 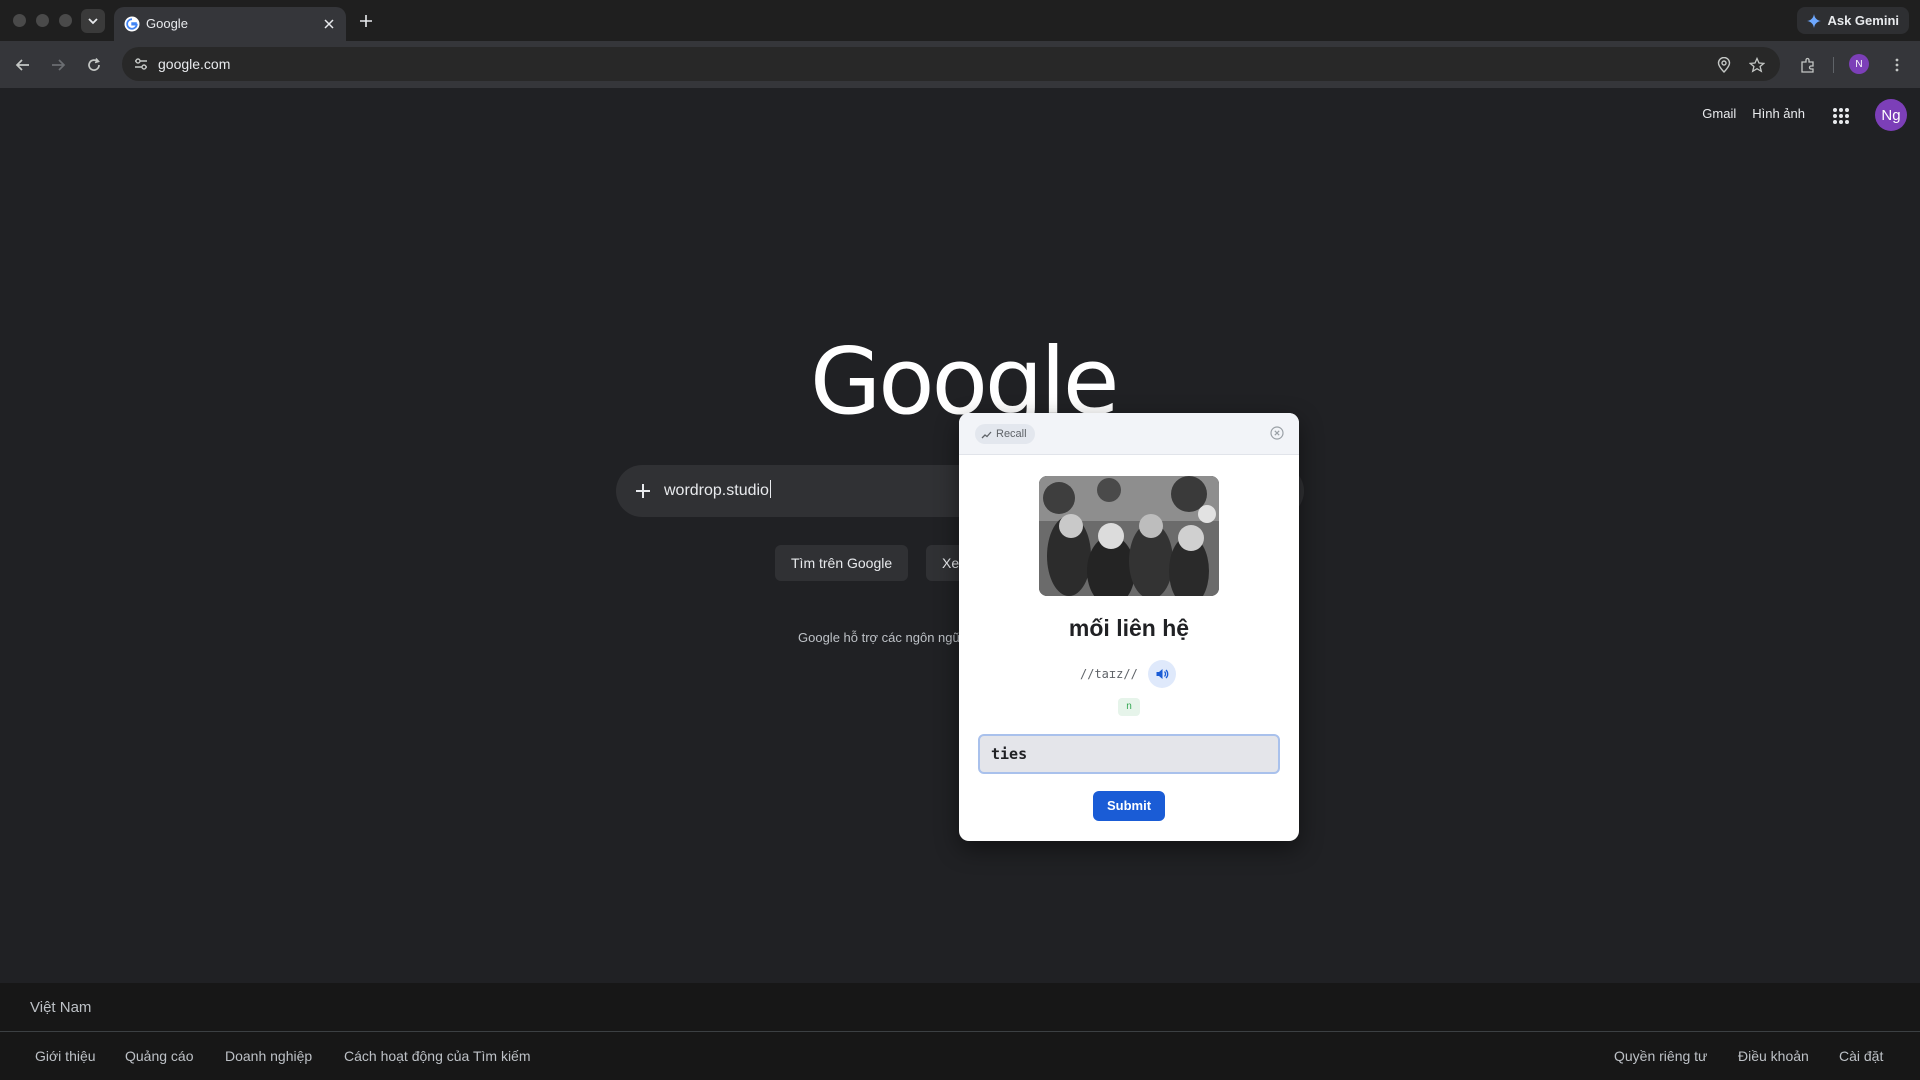 What do you see at coordinates (1011, 434) in the screenshot?
I see `recall-badge-label: Recall` at bounding box center [1011, 434].